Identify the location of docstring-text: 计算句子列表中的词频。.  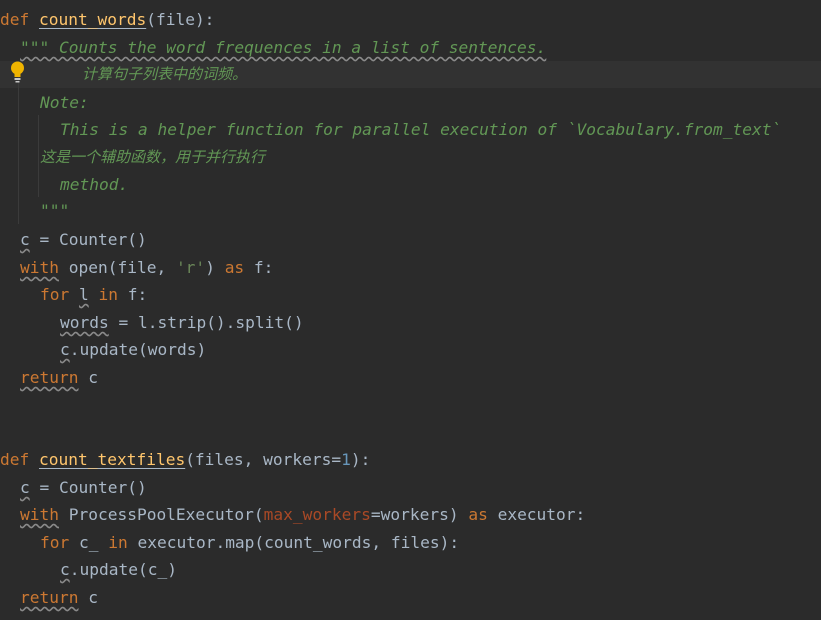
(165, 74).